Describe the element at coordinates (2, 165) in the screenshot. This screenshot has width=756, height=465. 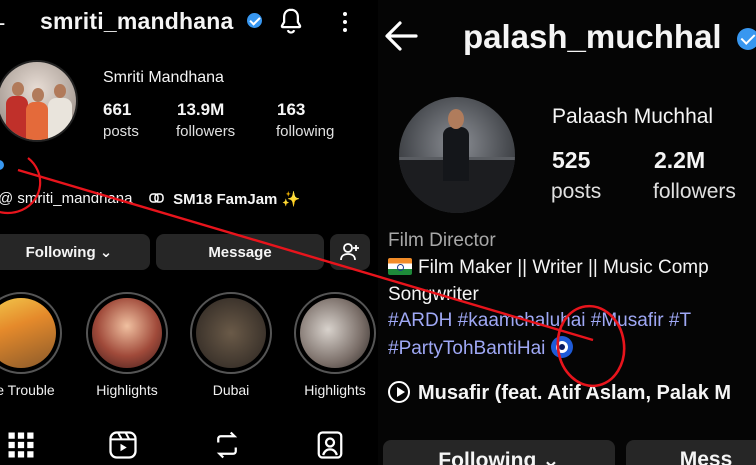
I see `story-indicator-dot` at that location.